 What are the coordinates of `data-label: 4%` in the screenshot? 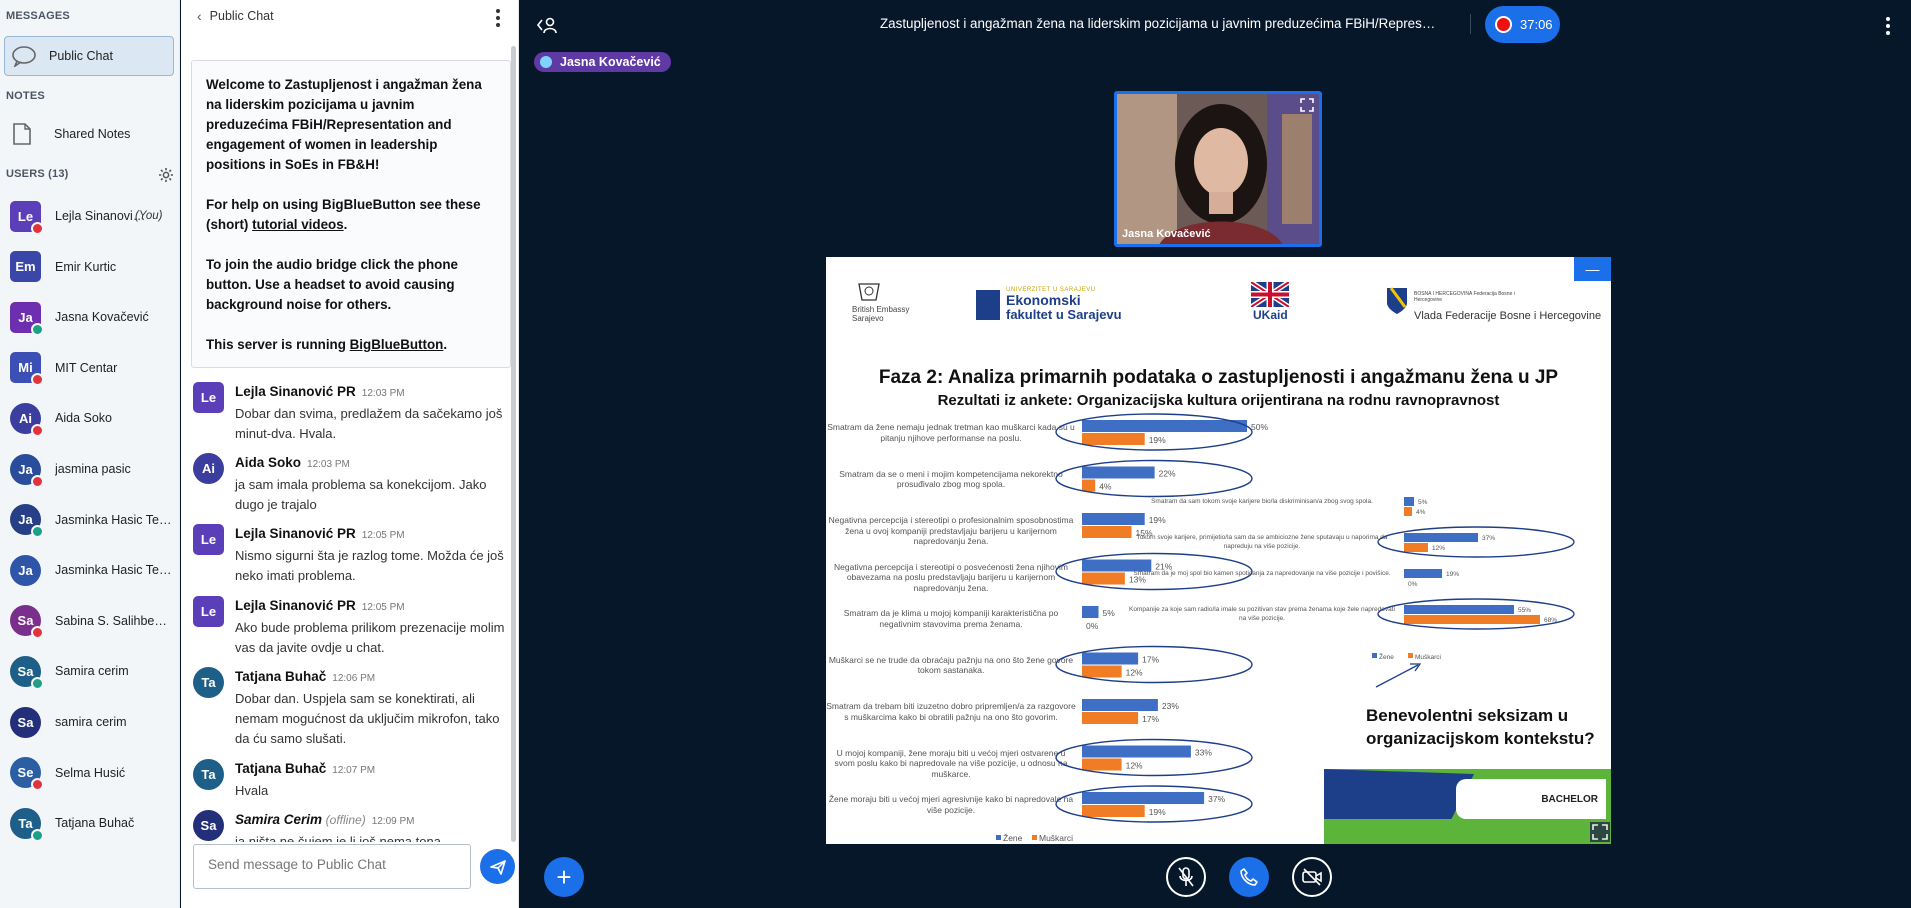 It's located at (1421, 512).